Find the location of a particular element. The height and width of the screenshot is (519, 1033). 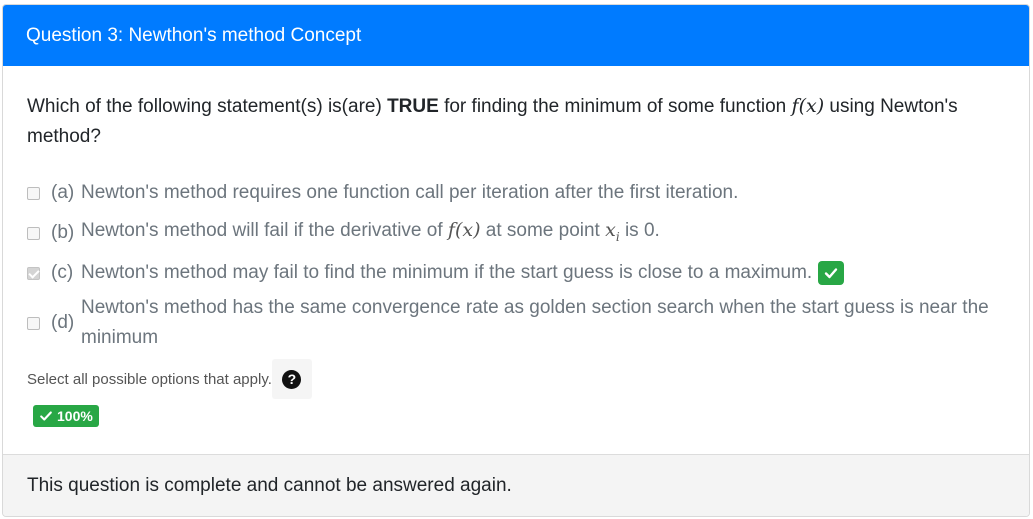

option-d-checkbox is located at coordinates (33, 323).